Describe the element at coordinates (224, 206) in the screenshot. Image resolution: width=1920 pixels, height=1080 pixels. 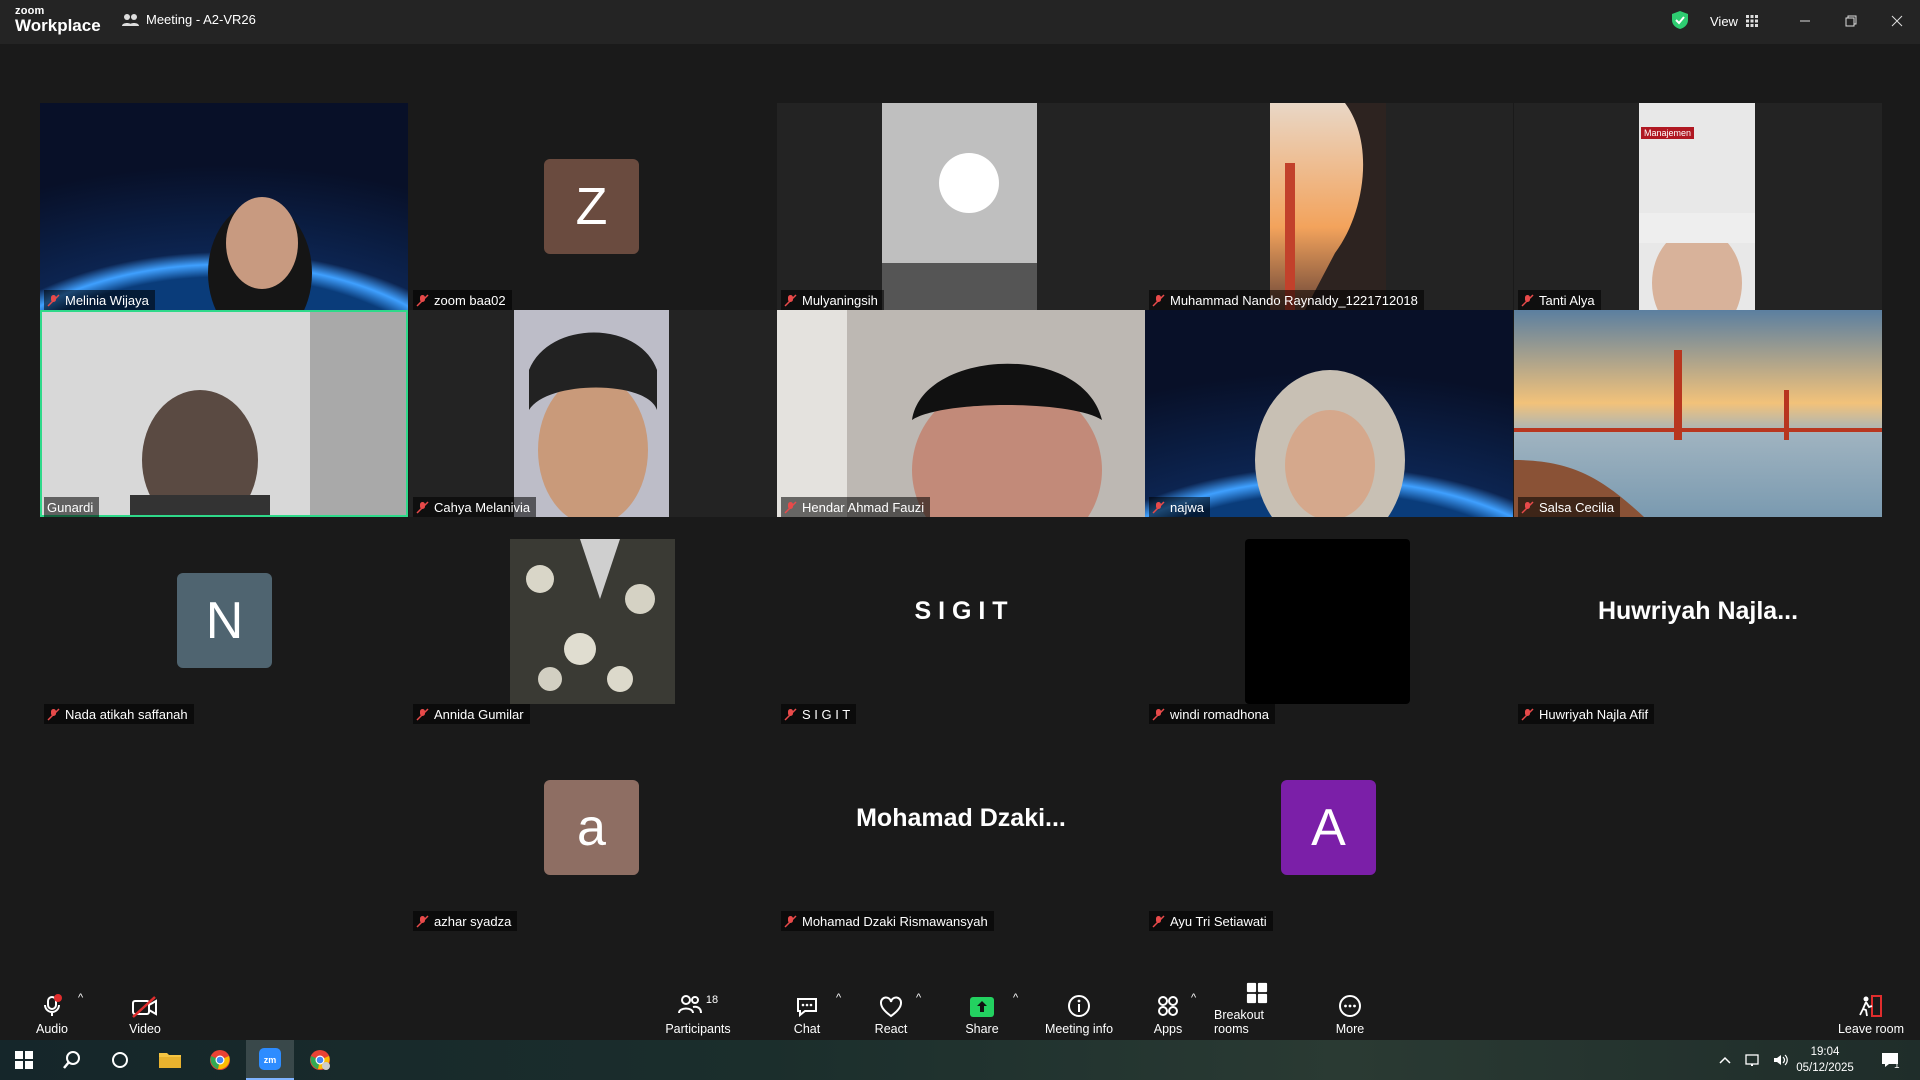
I see `video-tile: Melinia Wijaya` at that location.